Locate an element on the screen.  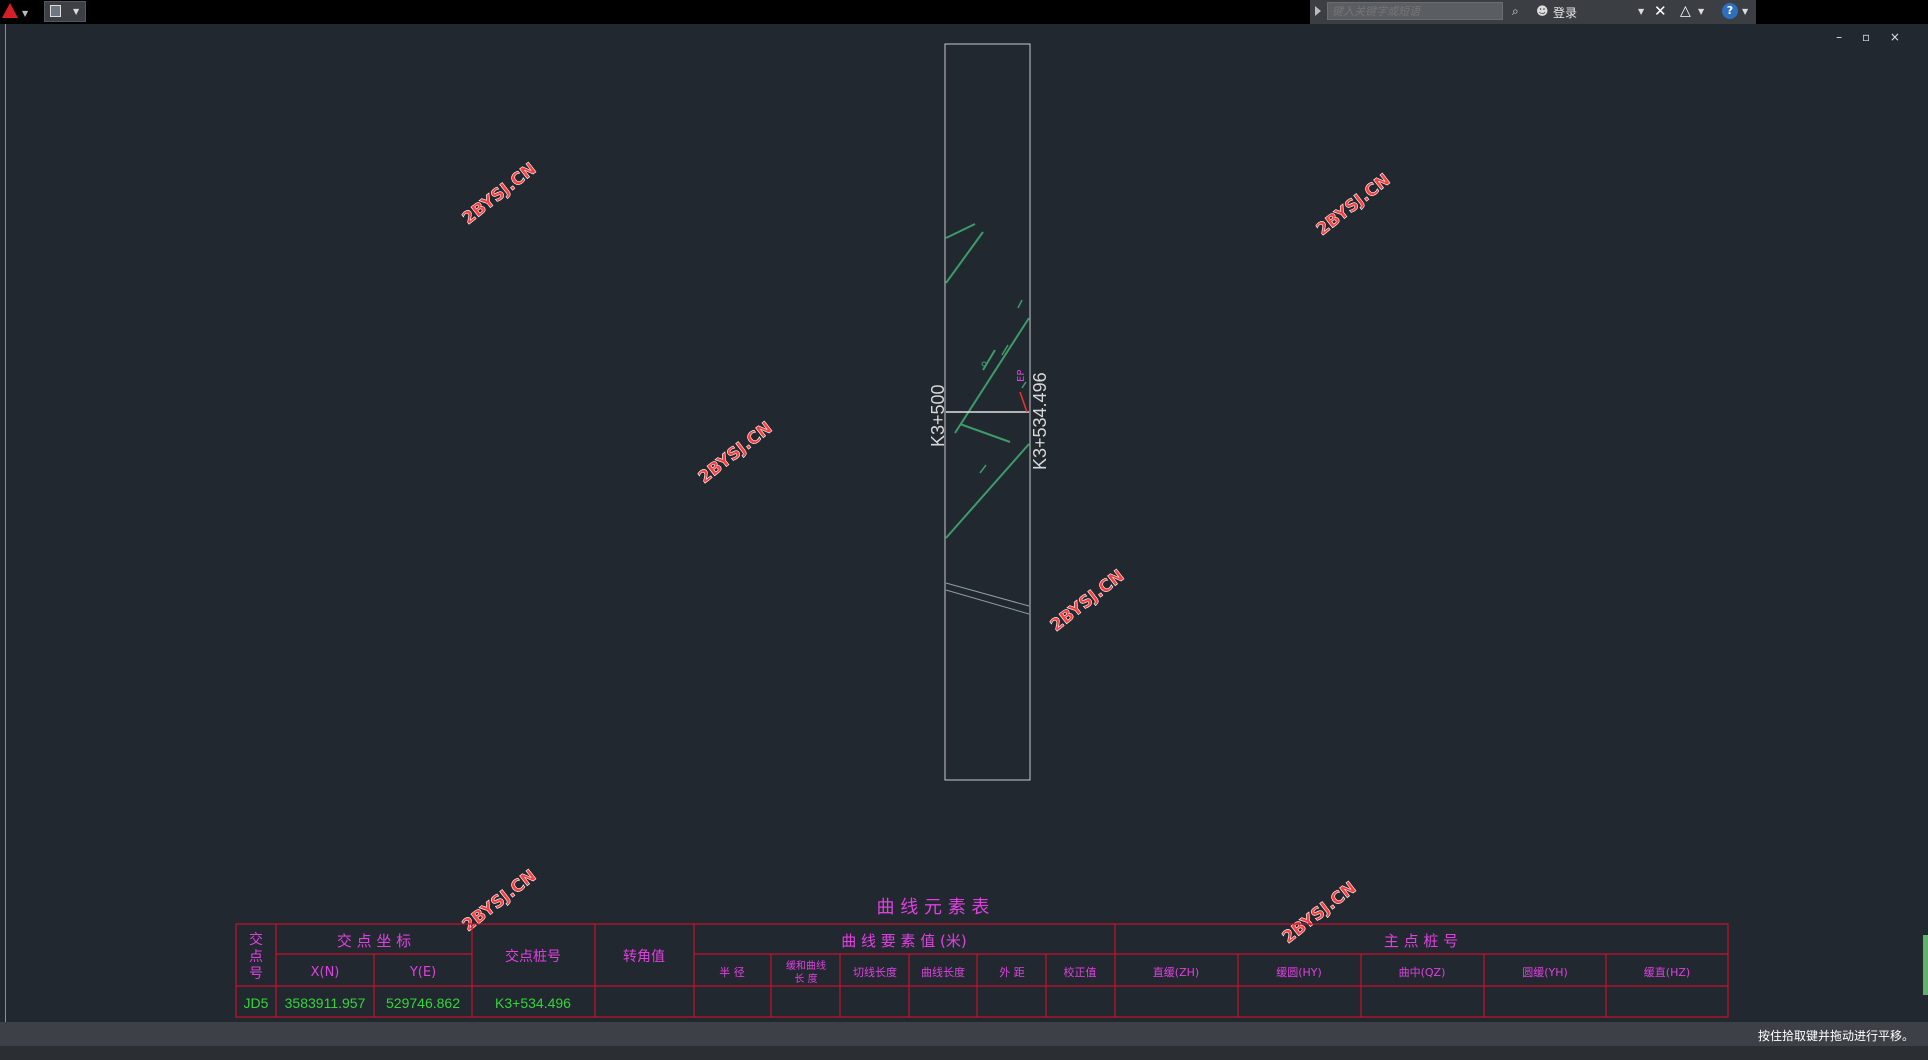
header-x: X(N) is located at coordinates (325, 972).